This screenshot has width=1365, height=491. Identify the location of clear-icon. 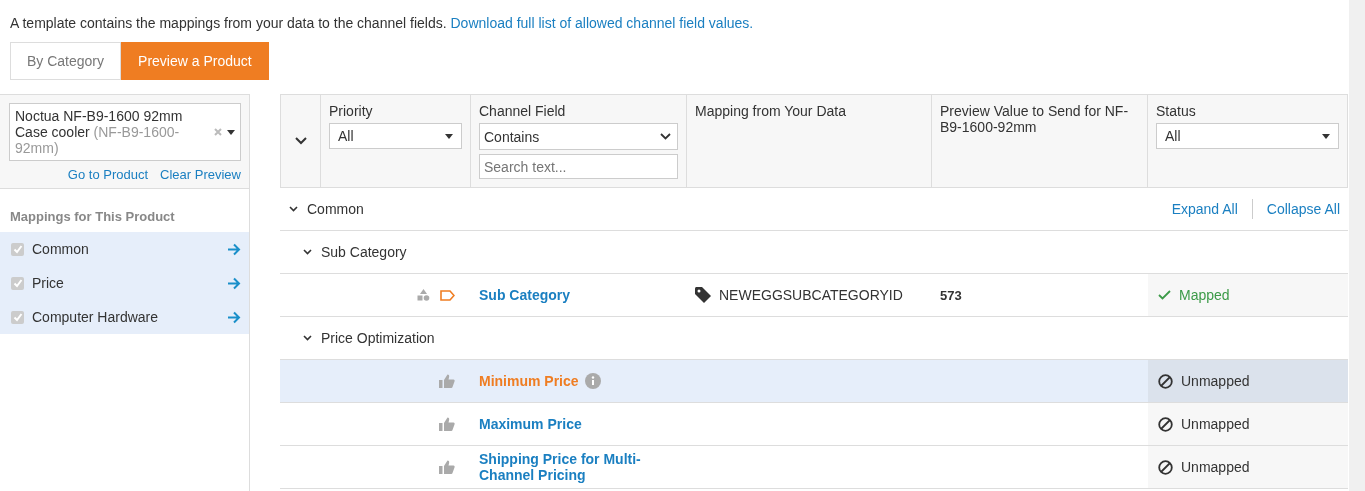
(218, 132).